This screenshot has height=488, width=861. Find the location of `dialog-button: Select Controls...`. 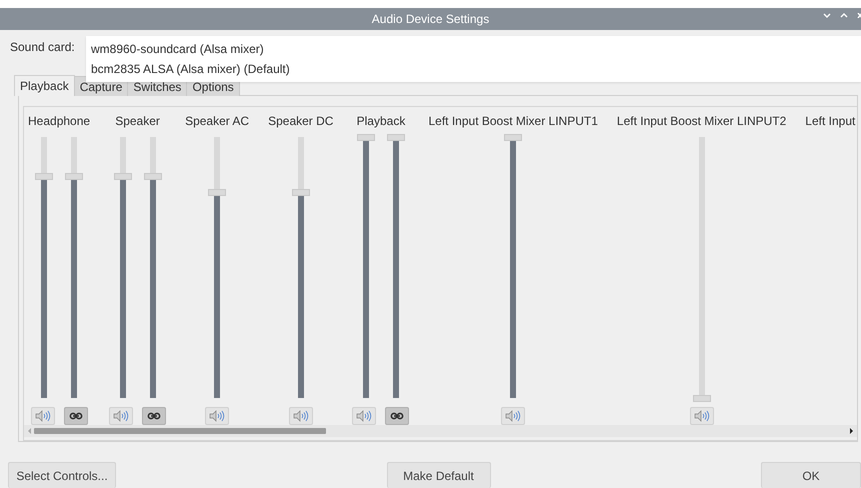

dialog-button: Select Controls... is located at coordinates (62, 475).